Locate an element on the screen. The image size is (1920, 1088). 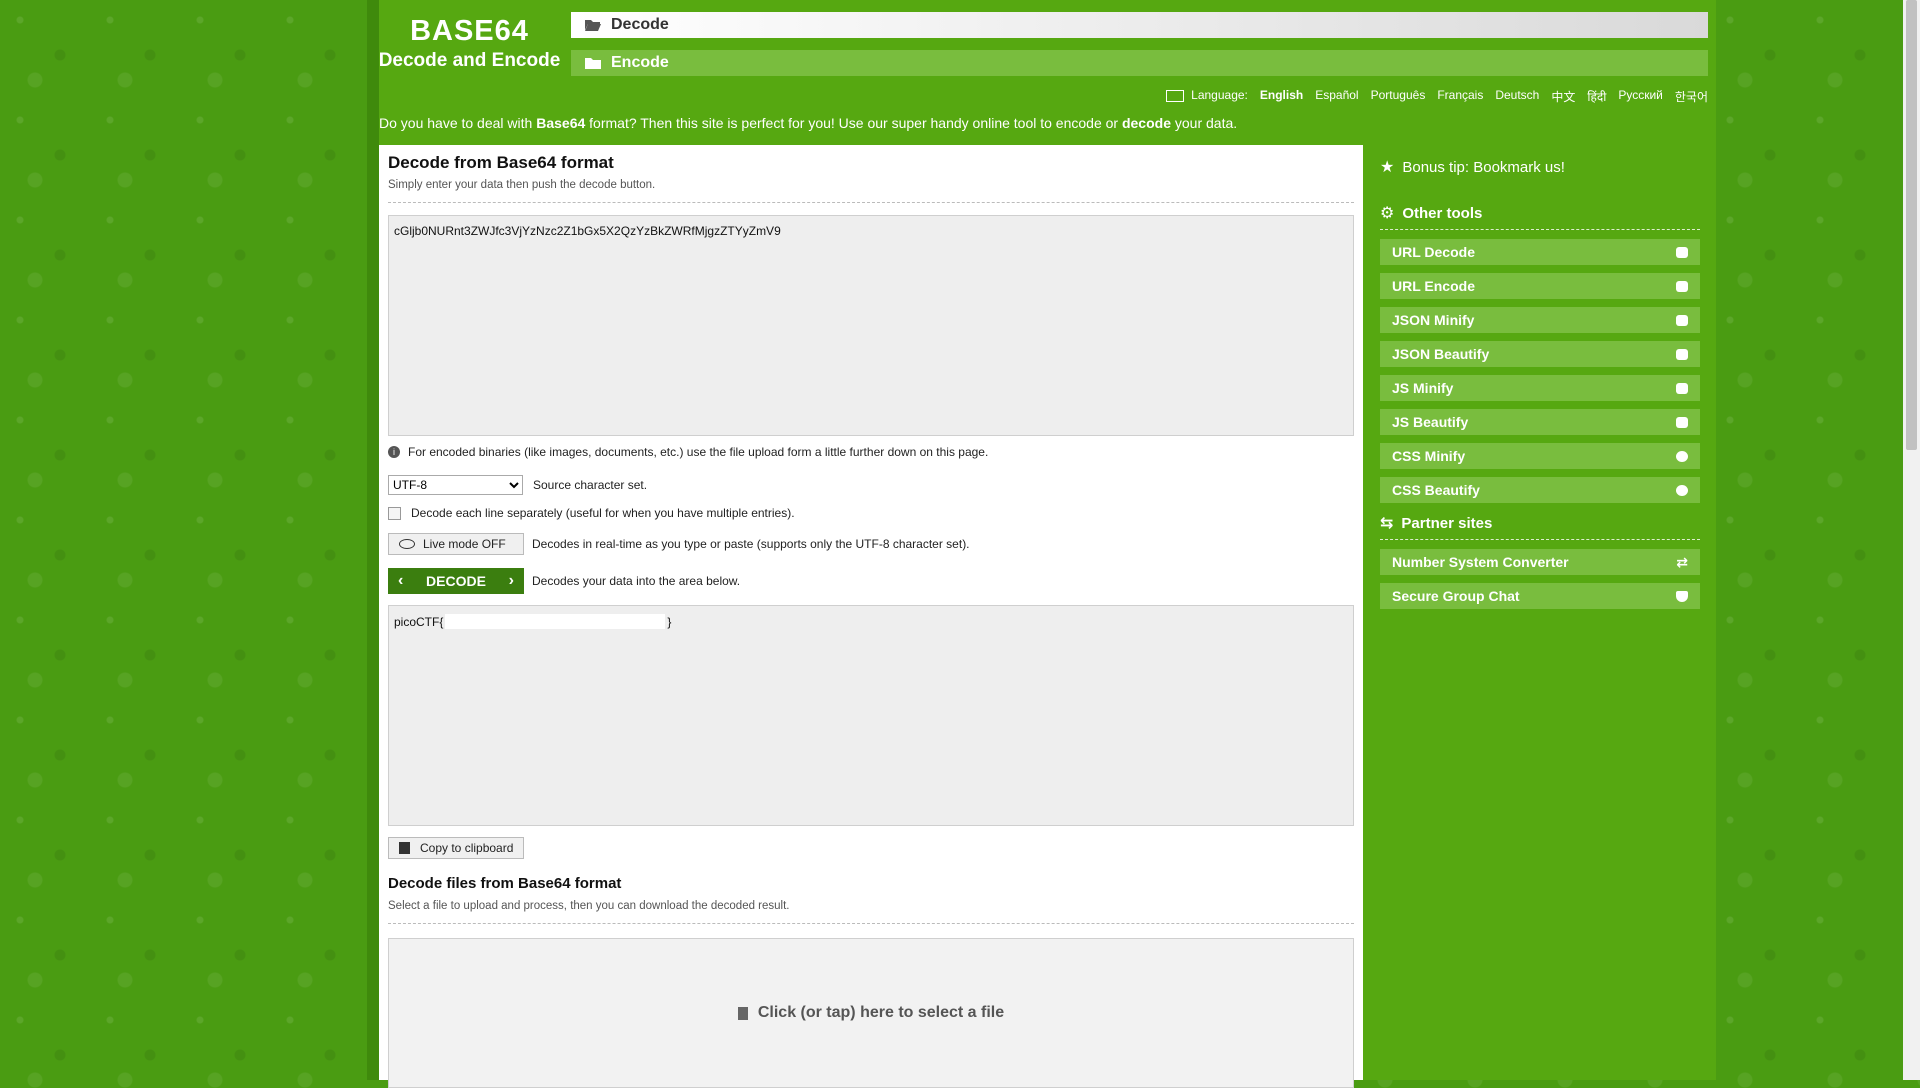
tool-label: URL Encode is located at coordinates (1433, 286).